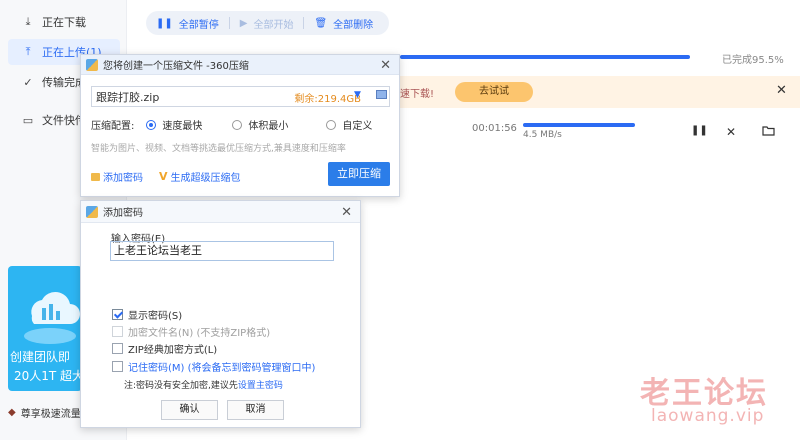 The height and width of the screenshot is (440, 800). Describe the element at coordinates (268, 126) in the screenshot. I see `option-label: 体积最小` at that location.